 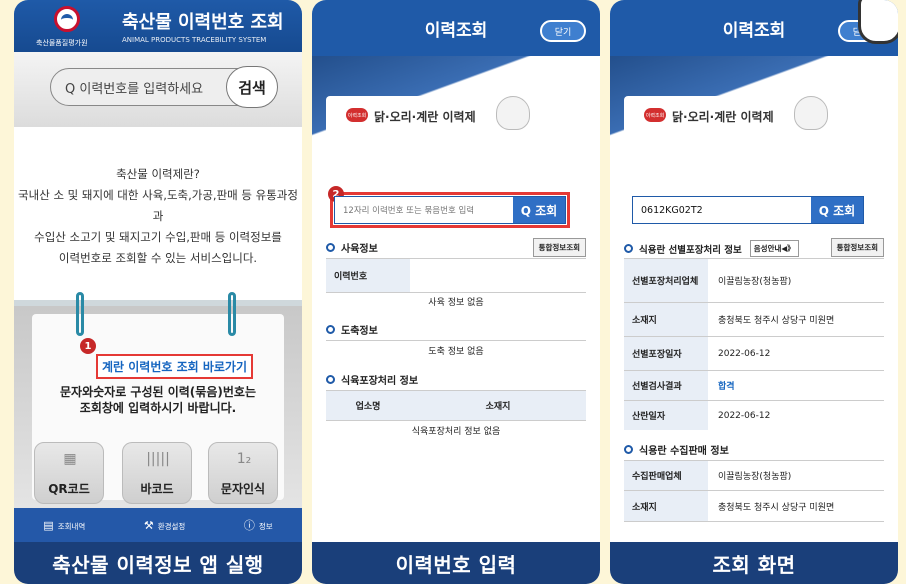 I want to click on desc-line: 이력번호로 조회할 수 있는 서비스입니다., so click(x=158, y=258).